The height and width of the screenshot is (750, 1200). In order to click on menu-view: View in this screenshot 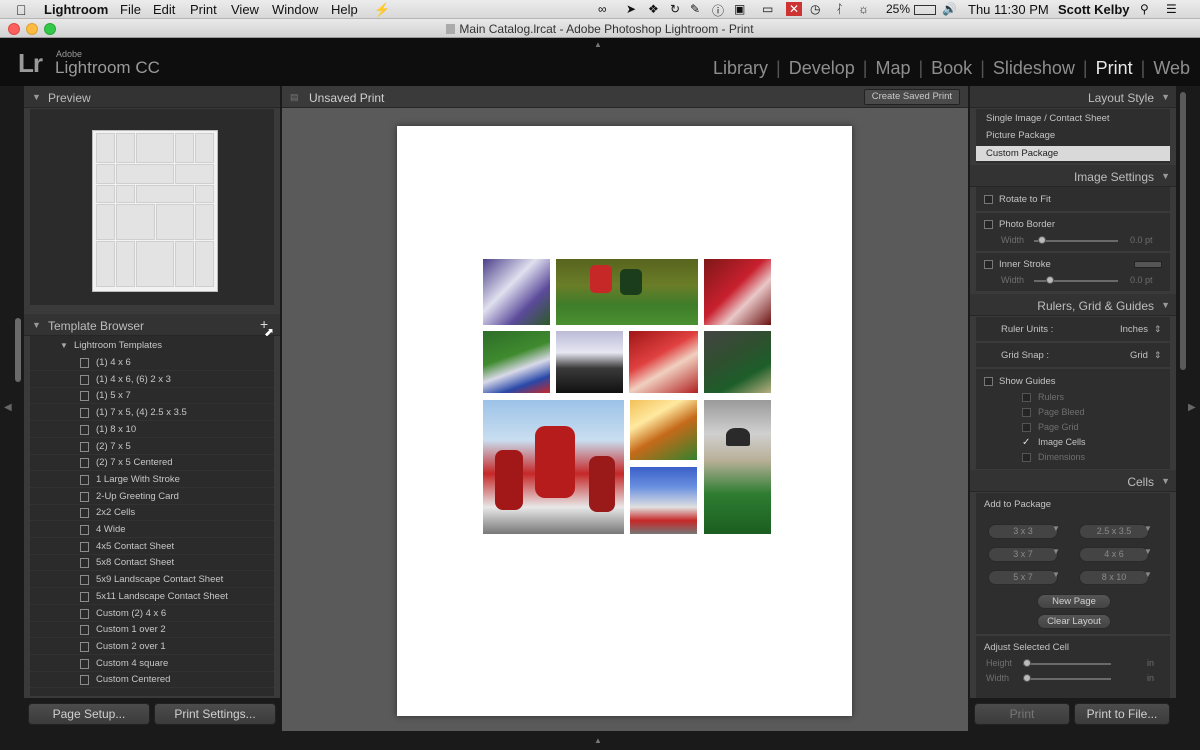, I will do `click(245, 9)`.